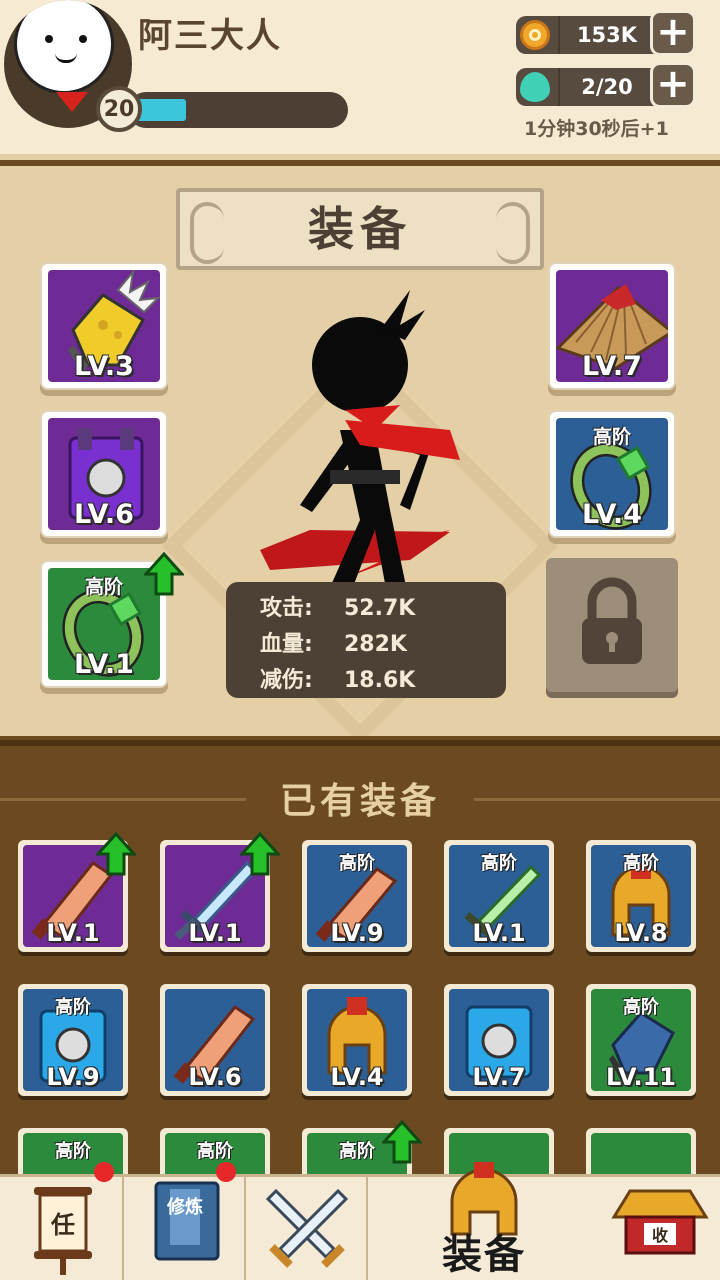 This screenshot has height=1280, width=720. Describe the element at coordinates (338, 608) in the screenshot. I see `stat-attack: 攻击: 52.7K` at that location.